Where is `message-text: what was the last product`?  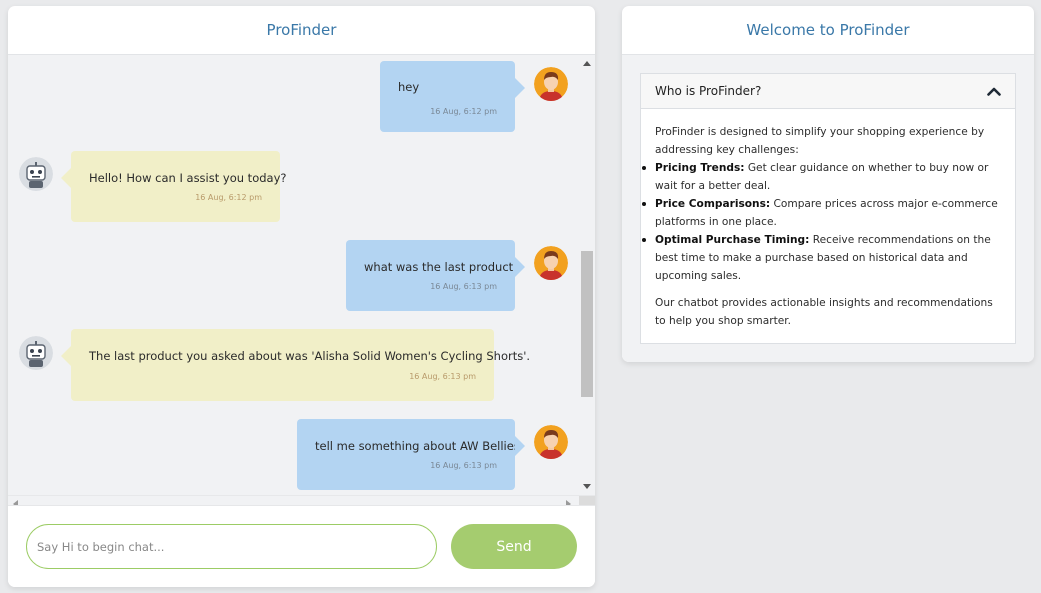
message-text: what was the last product is located at coordinates (439, 267).